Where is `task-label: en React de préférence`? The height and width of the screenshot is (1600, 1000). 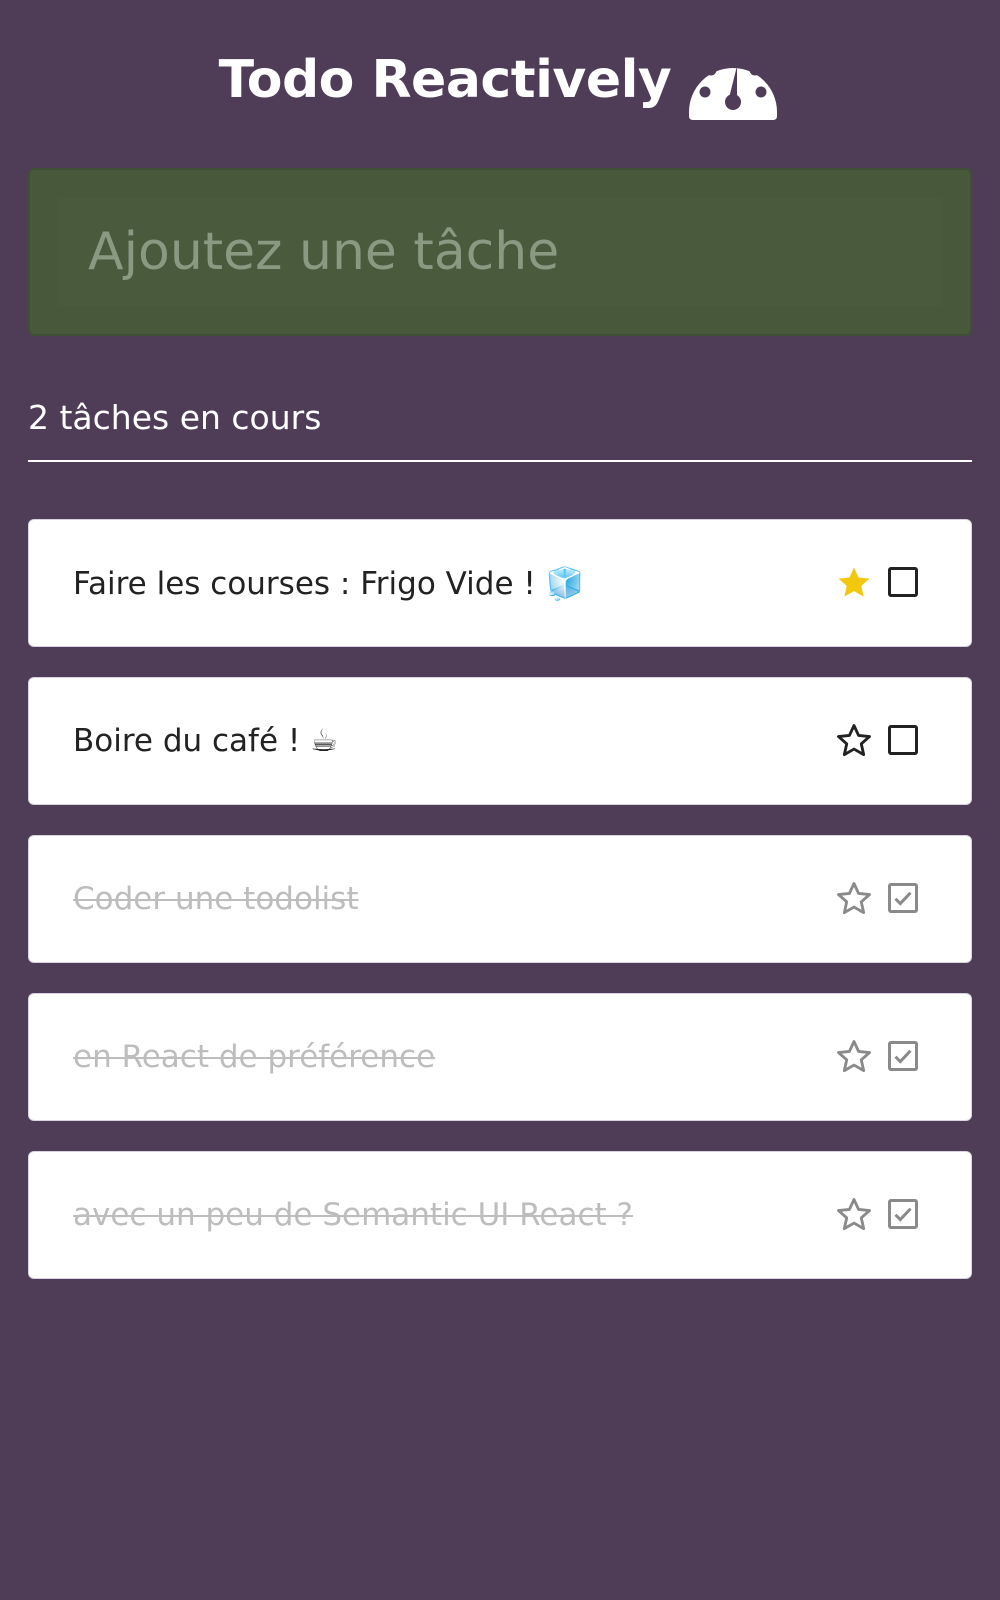
task-label: en React de préférence is located at coordinates (254, 1057).